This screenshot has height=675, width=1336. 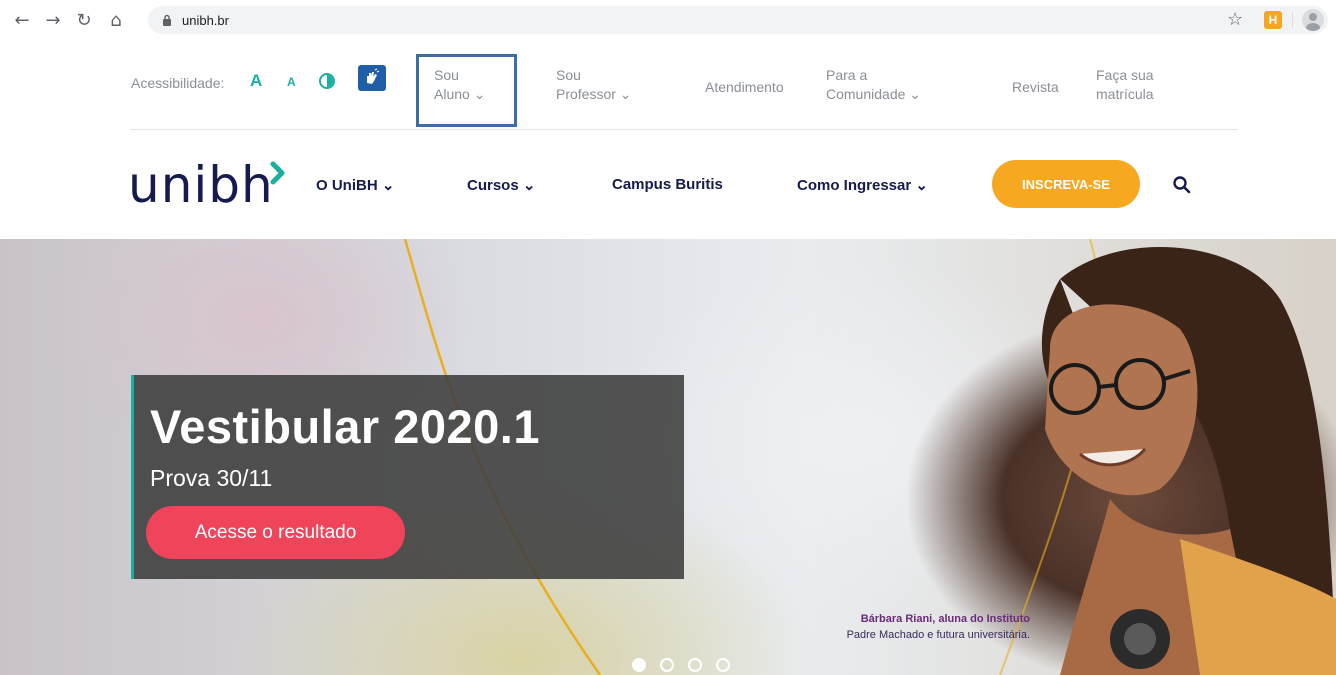 I want to click on contrast-icon, so click(x=327, y=81).